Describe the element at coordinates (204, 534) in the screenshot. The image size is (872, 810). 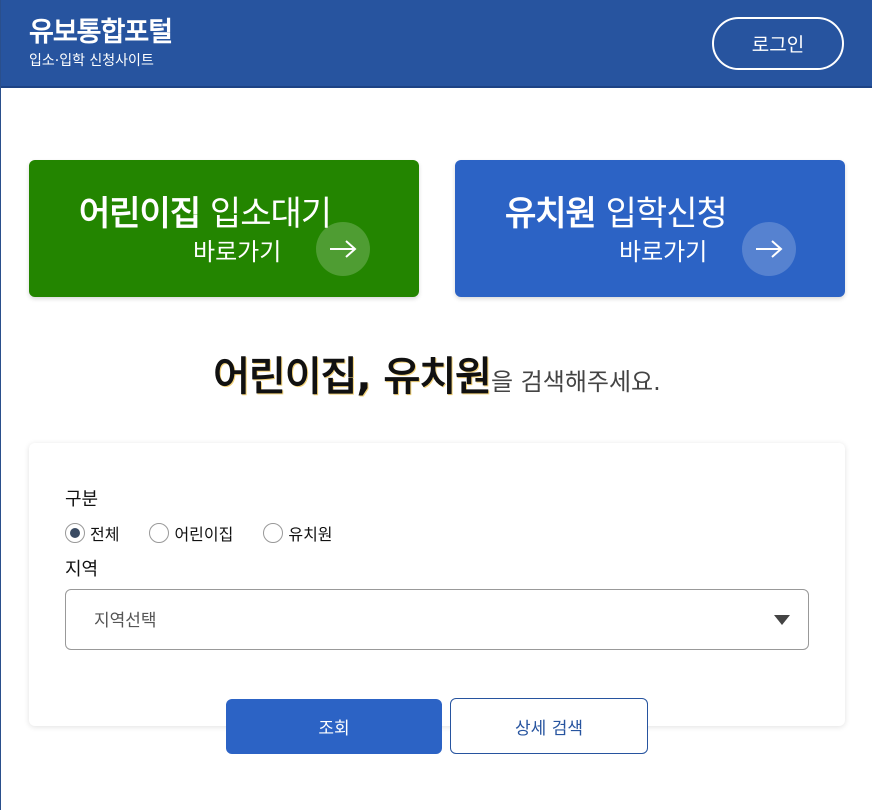
I see `radio-daycare-label: 어린이집` at that location.